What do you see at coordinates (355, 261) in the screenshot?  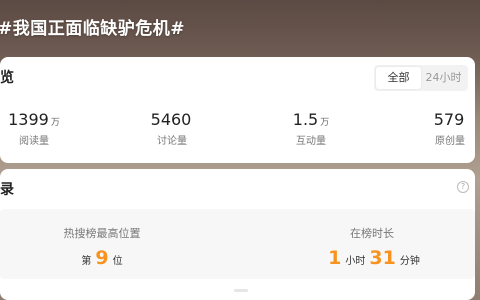 I see `duration-hours-unit: 小时` at bounding box center [355, 261].